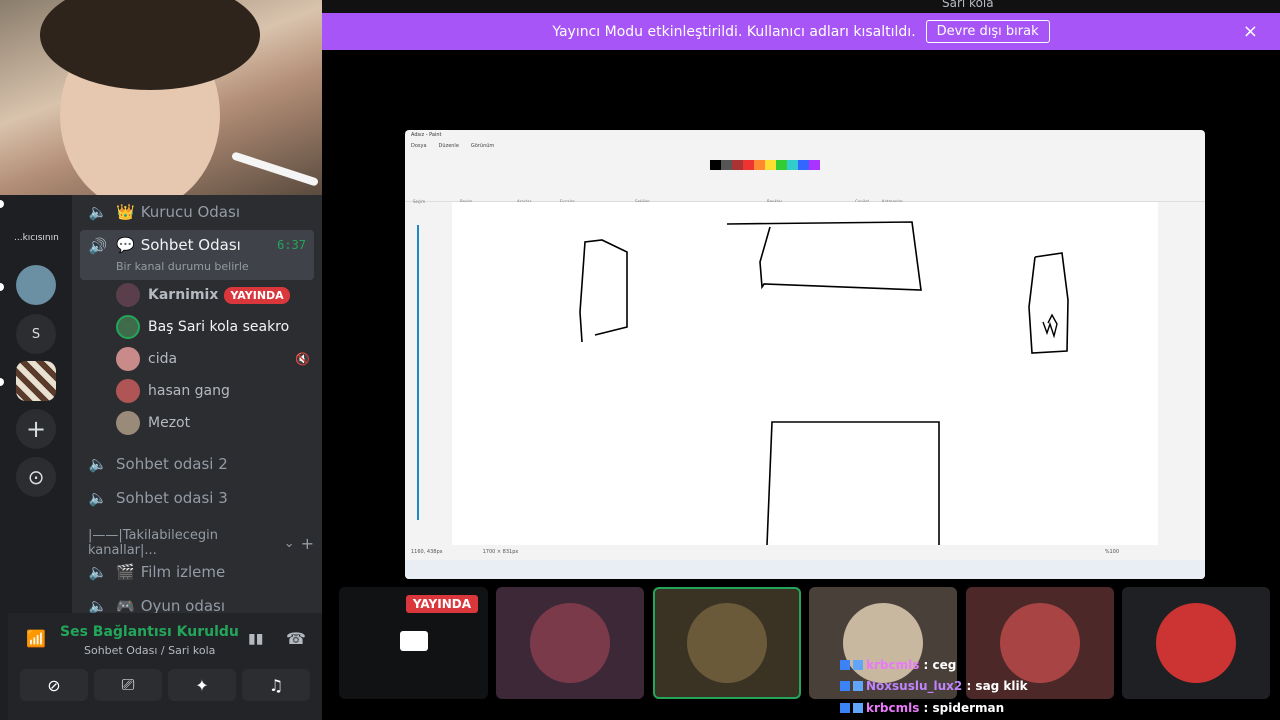  I want to click on chat-message: Noxsuslu_lux2 : sag klik, so click(934, 686).